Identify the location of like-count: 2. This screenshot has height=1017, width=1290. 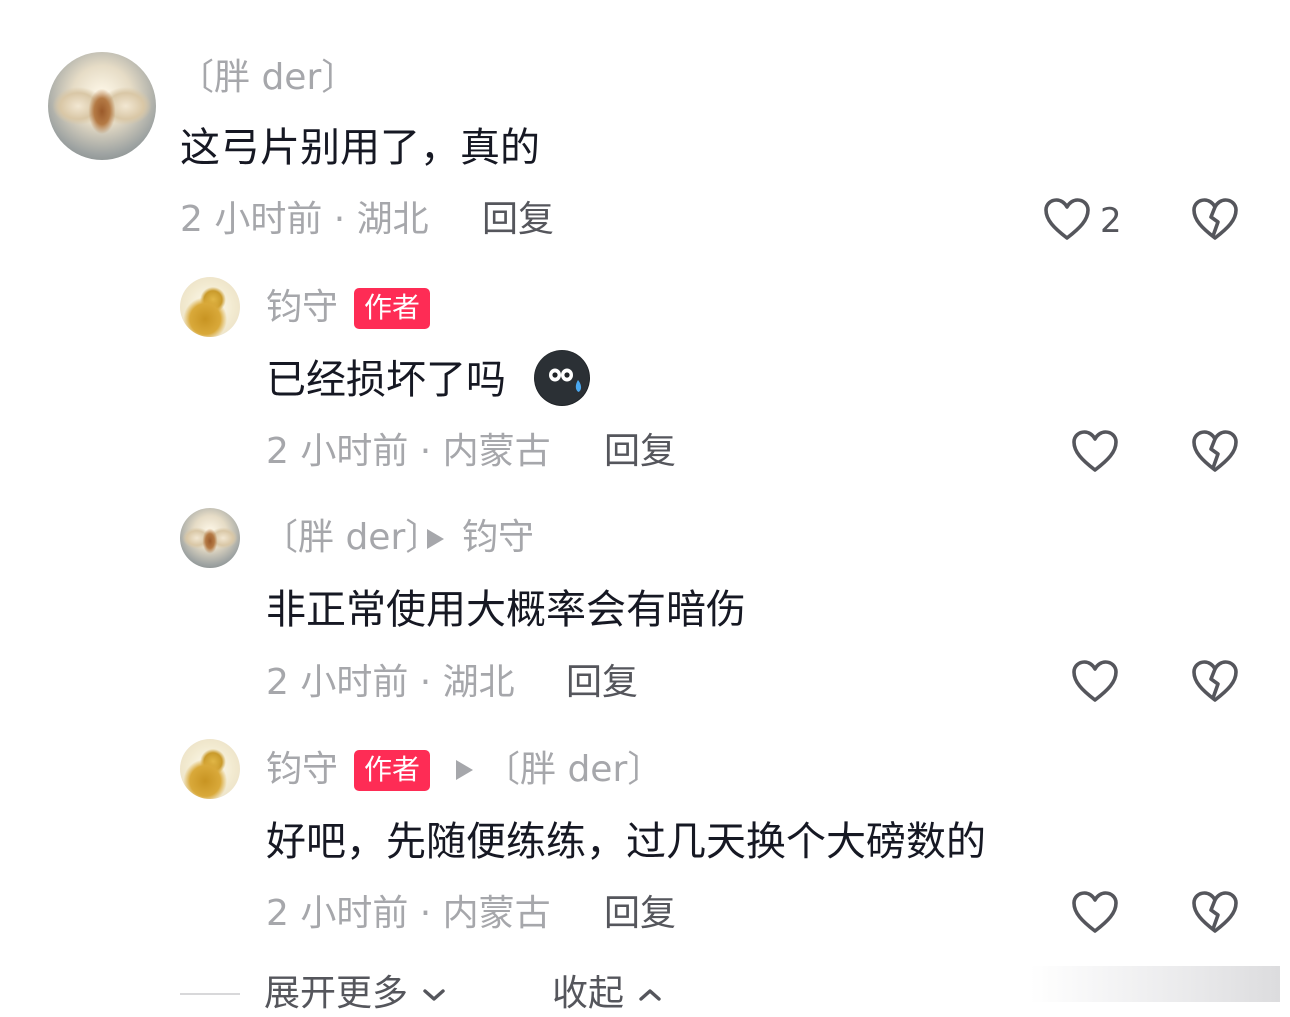
(1111, 221).